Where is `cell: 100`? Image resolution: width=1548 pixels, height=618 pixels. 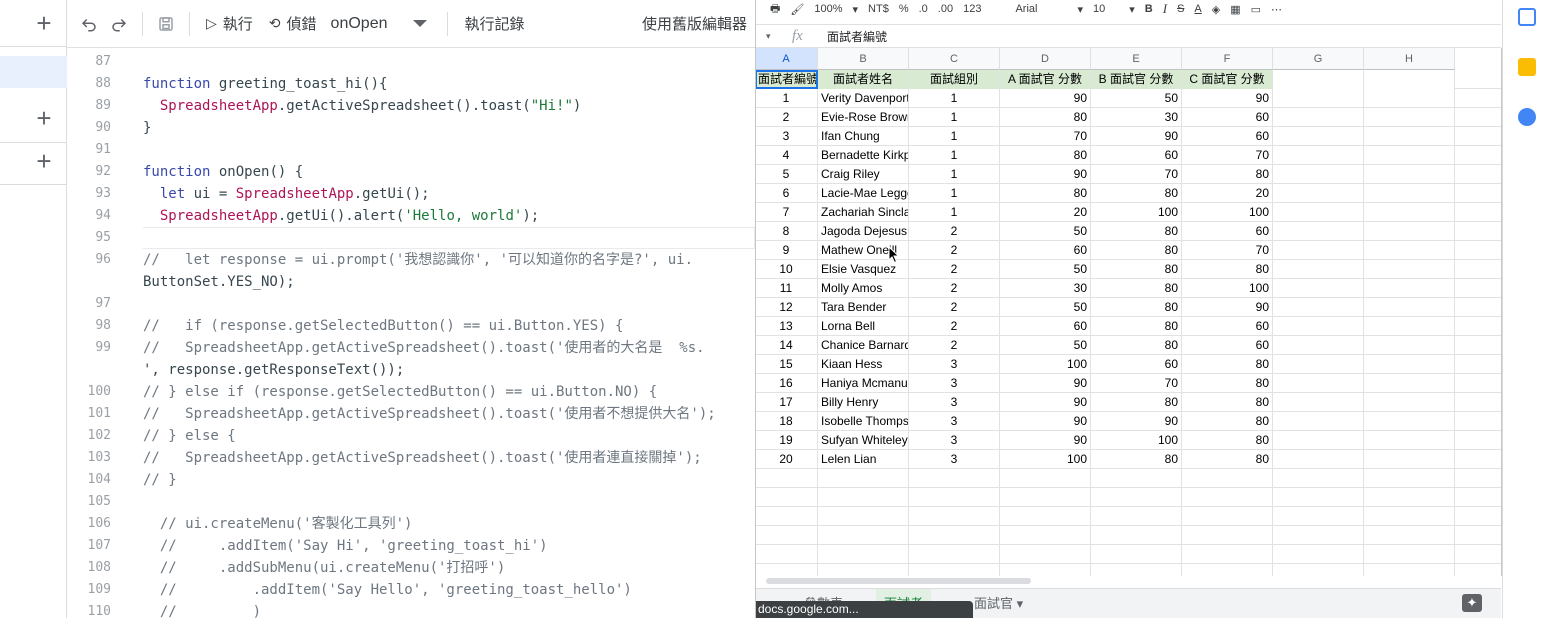 cell: 100 is located at coordinates (1227, 288).